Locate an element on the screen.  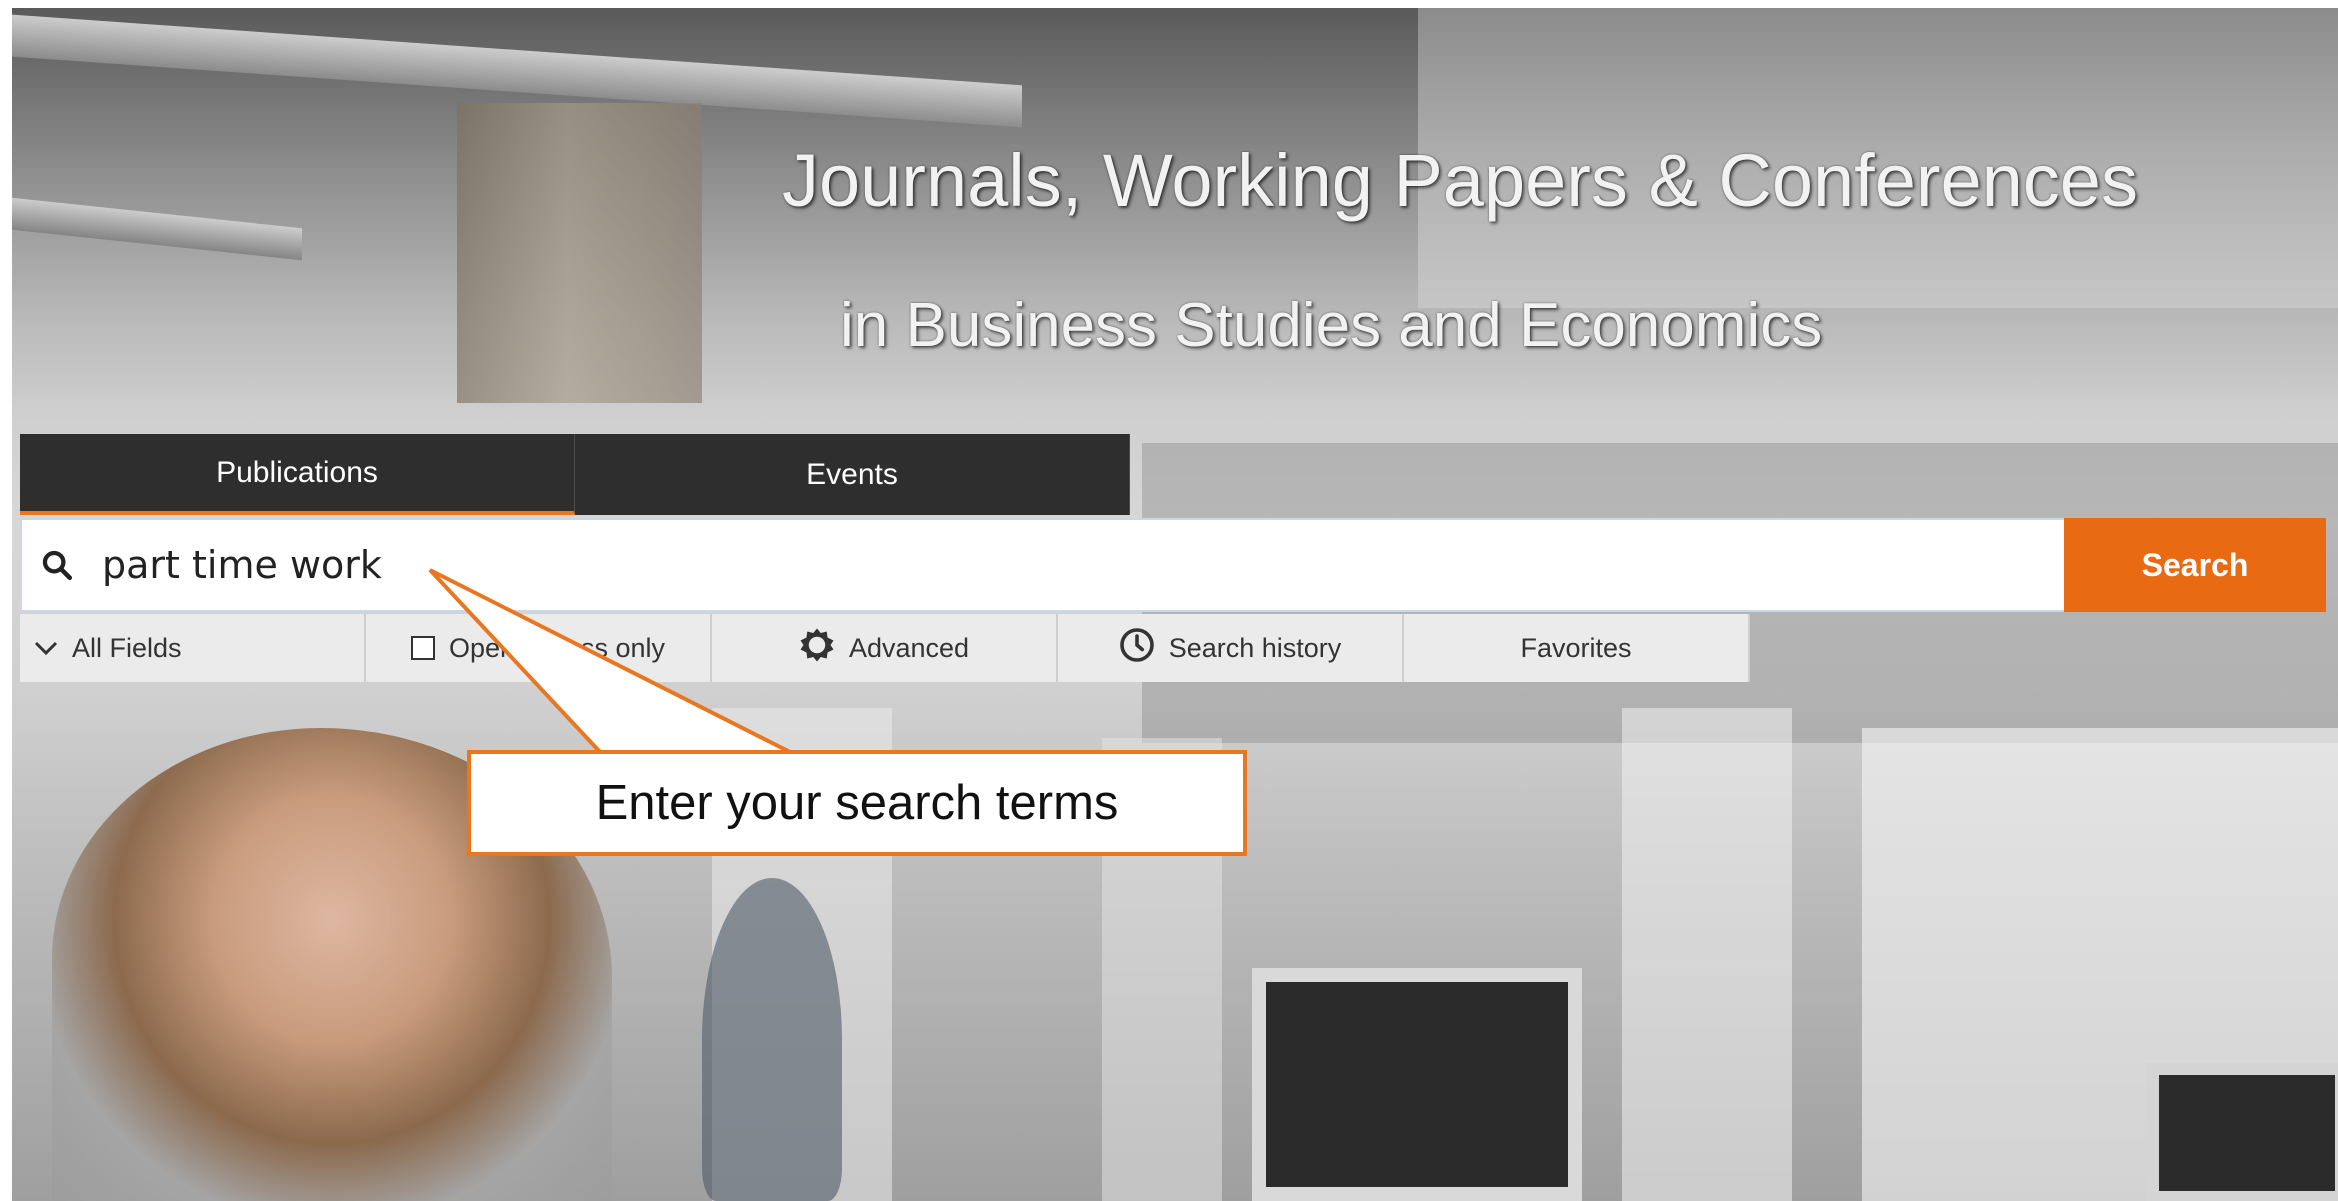
fields-dropdown: All Fields is located at coordinates (193, 648).